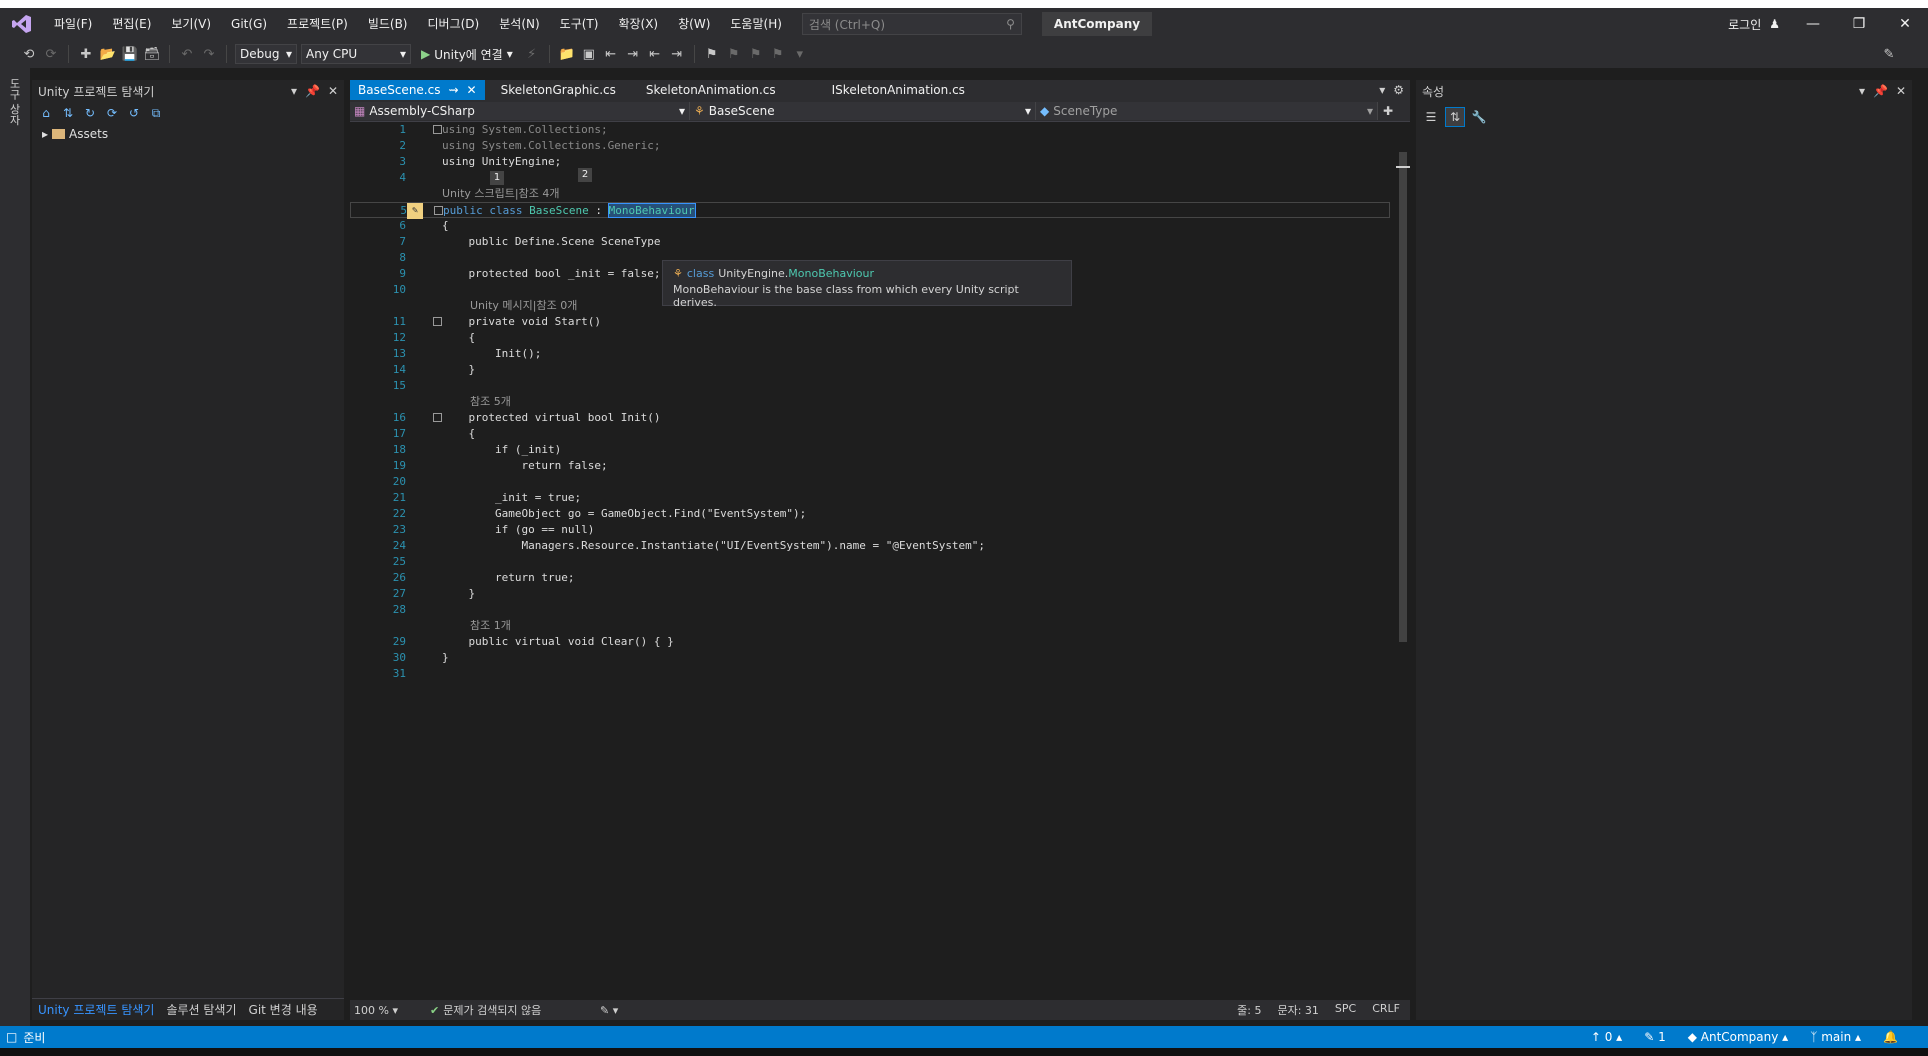  Describe the element at coordinates (380, 1010) in the screenshot. I see `zoom-select: 100 % ▾` at that location.